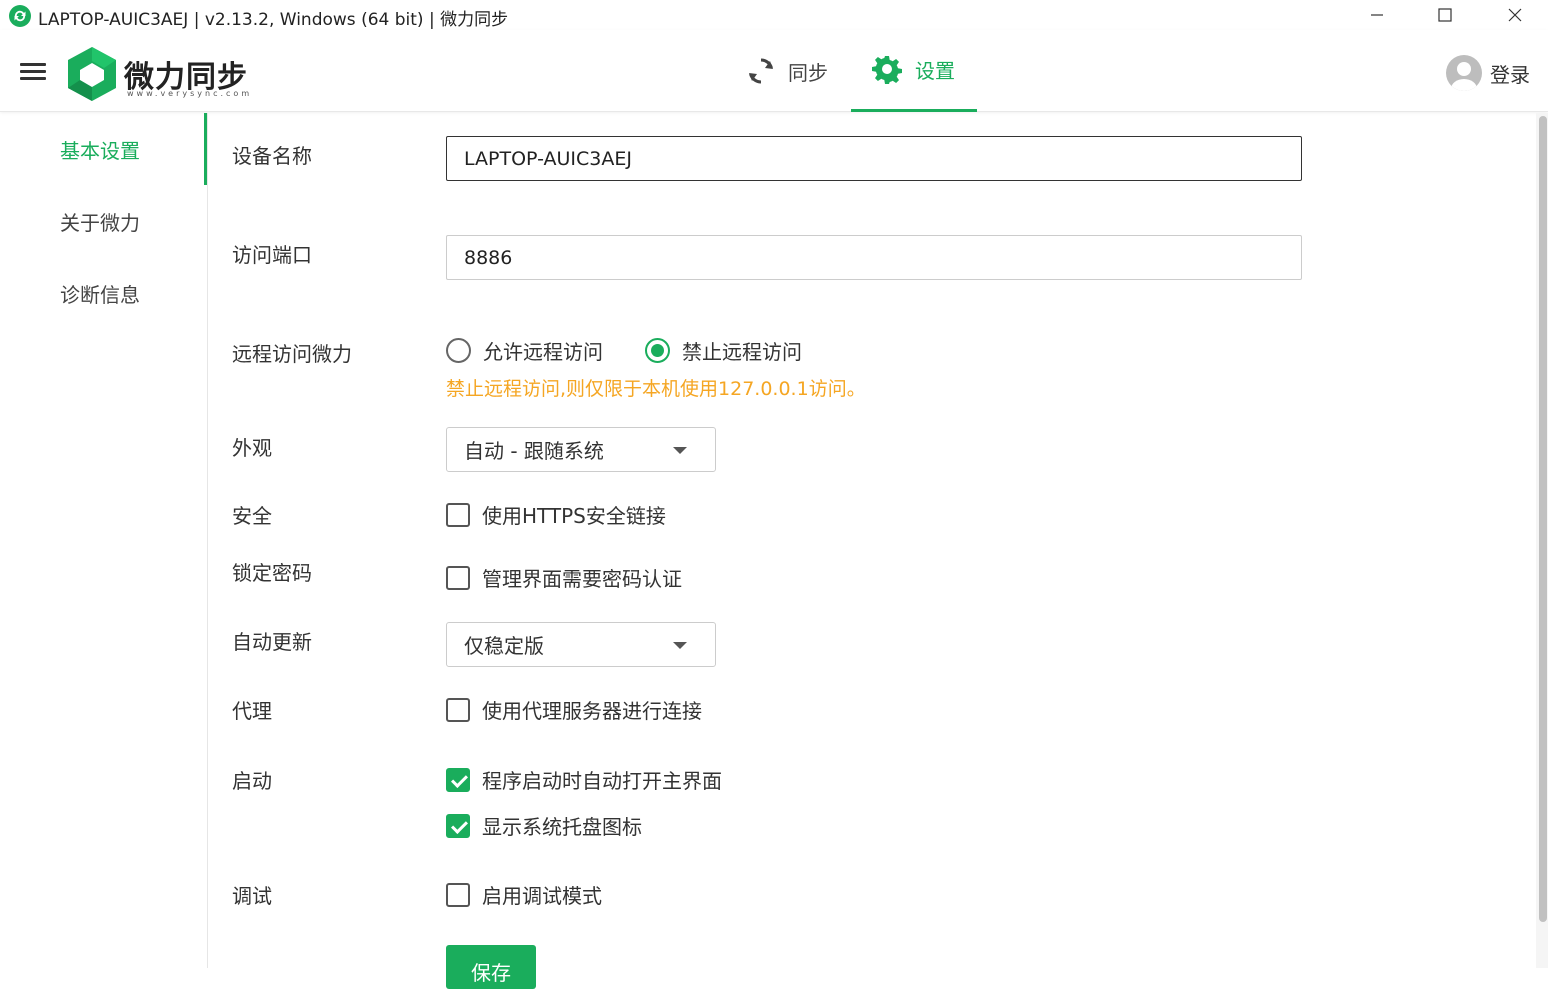 The image size is (1548, 989). Describe the element at coordinates (1510, 74) in the screenshot. I see `login-label: 登录` at that location.